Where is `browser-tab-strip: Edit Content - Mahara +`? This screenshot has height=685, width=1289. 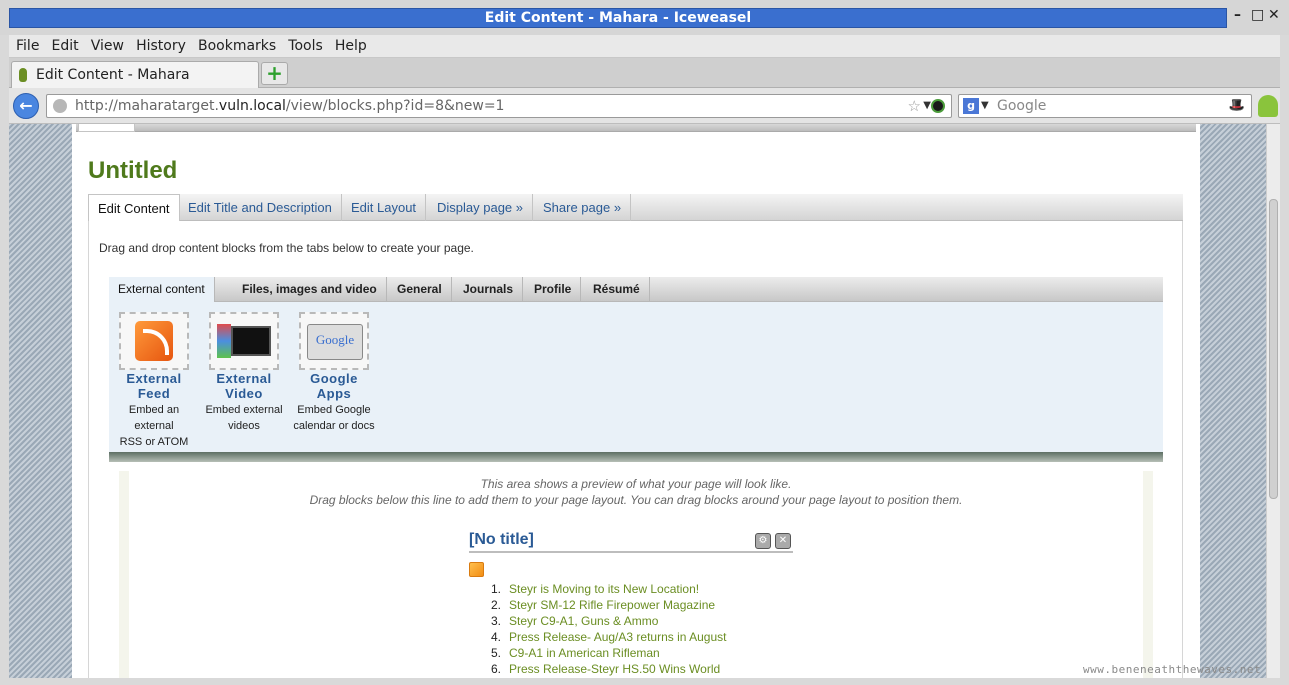
browser-tab-strip: Edit Content - Mahara + is located at coordinates (644, 73).